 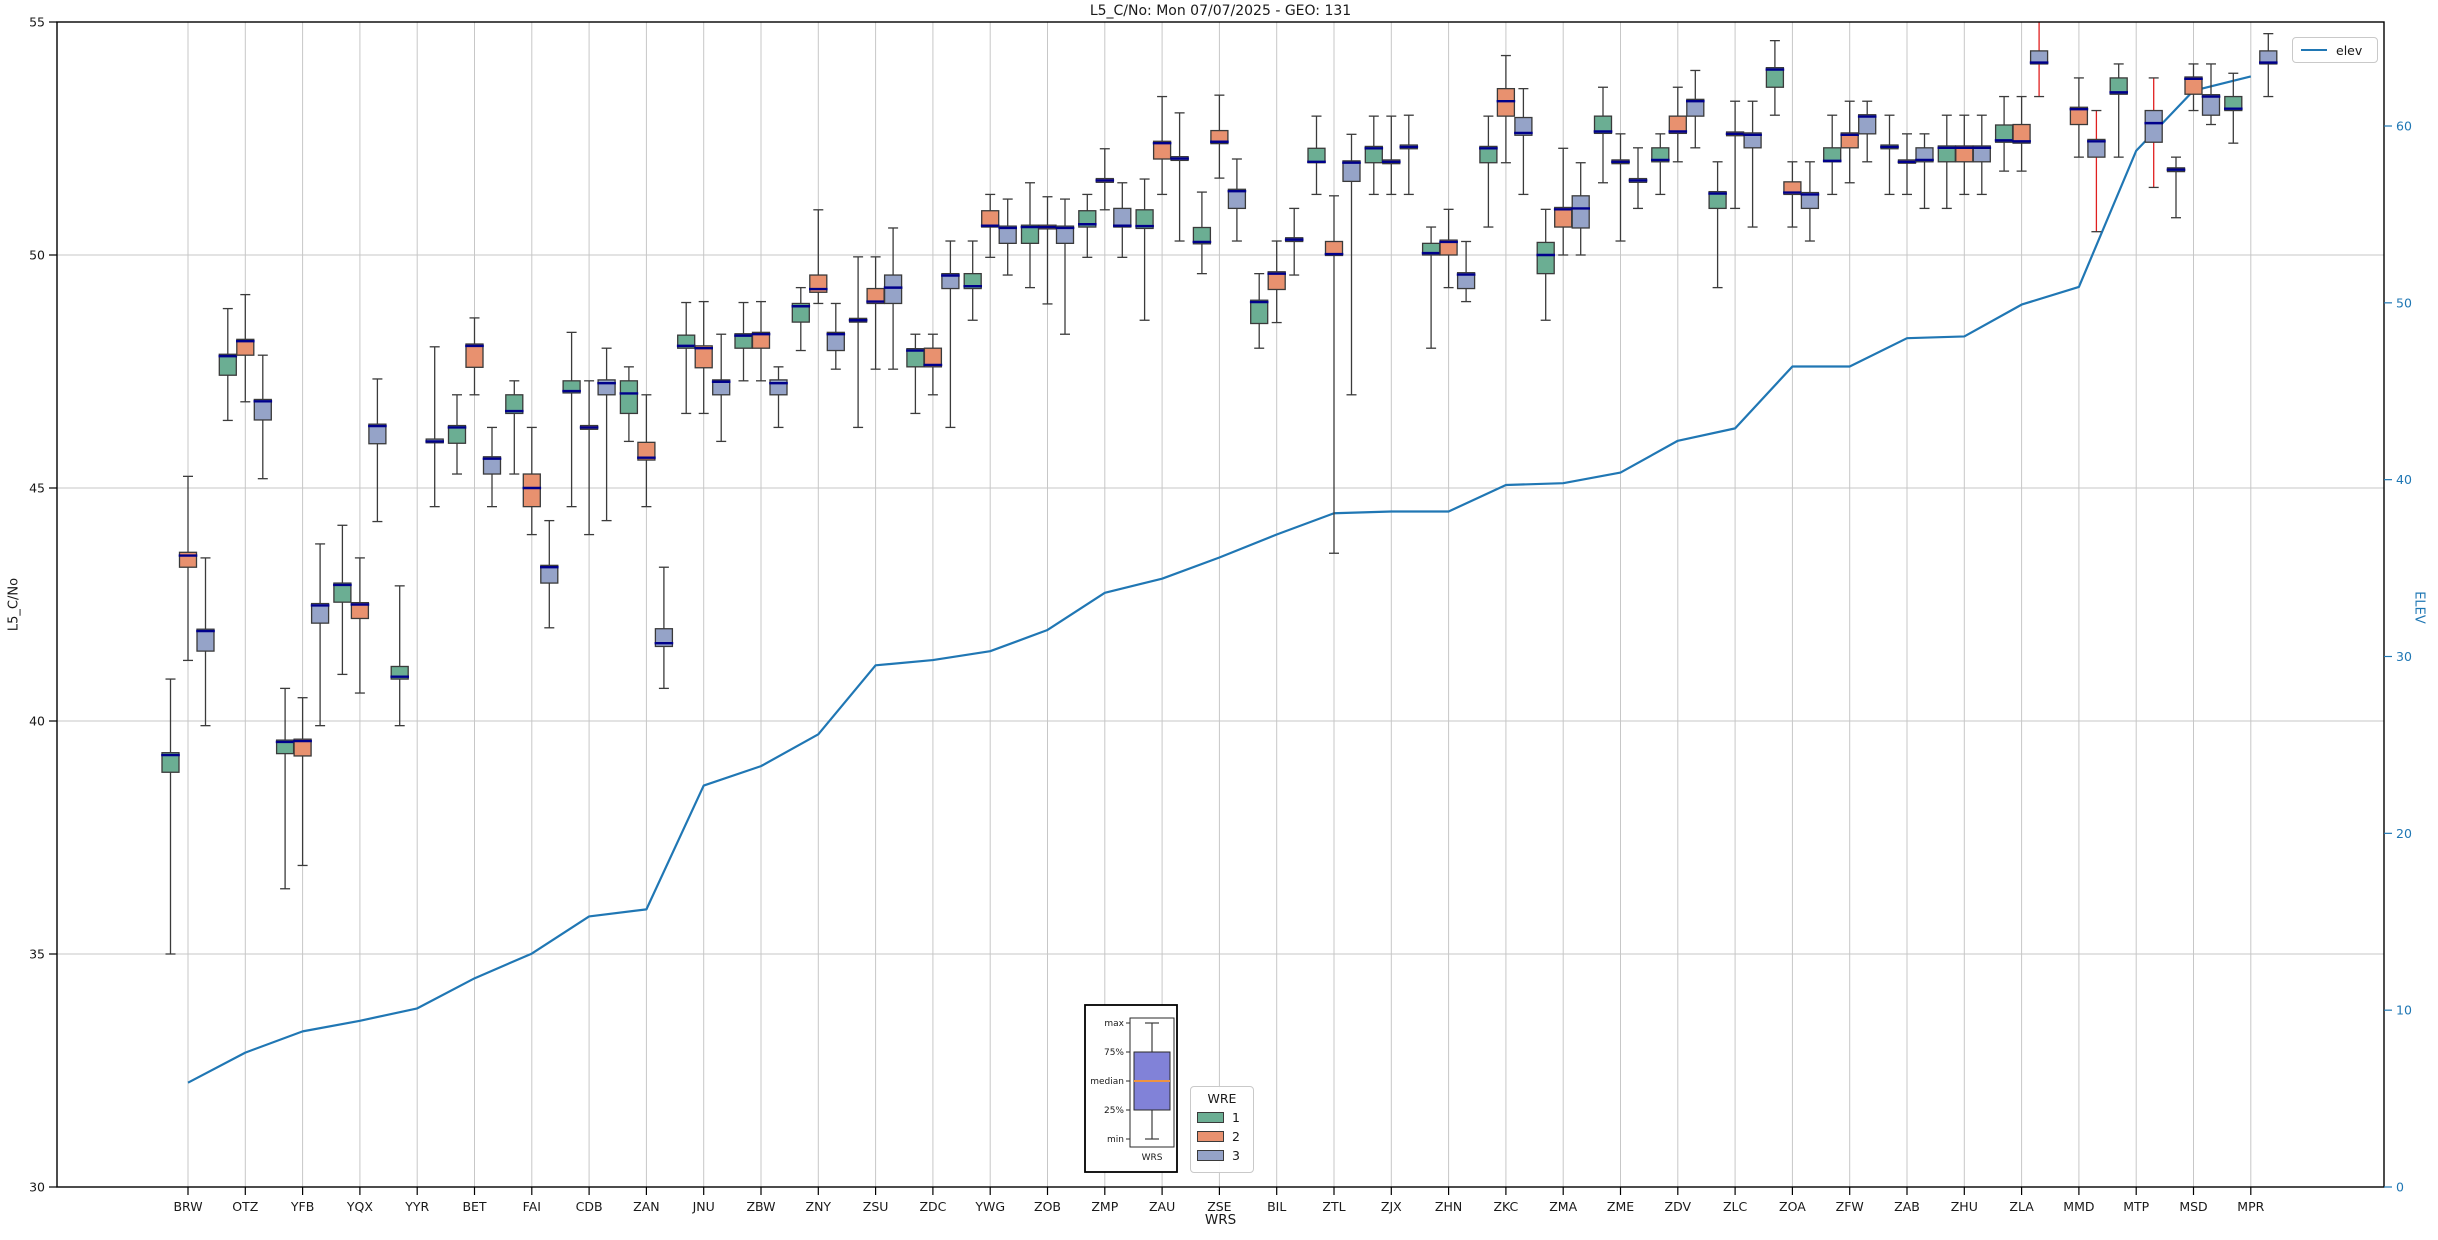 I want to click on wre3-swatch-icon, so click(x=1210, y=1155).